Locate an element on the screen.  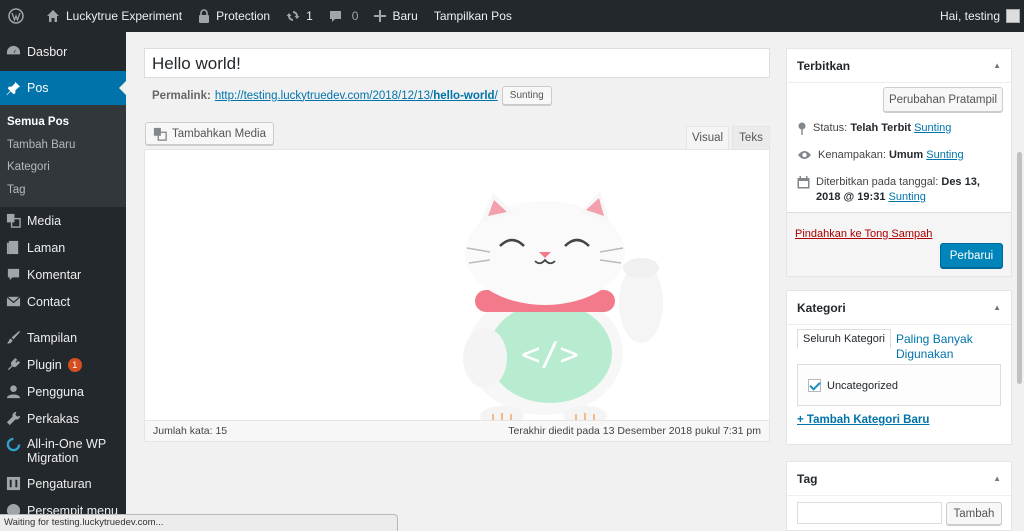
visibility-value: Umum is located at coordinates (906, 155).